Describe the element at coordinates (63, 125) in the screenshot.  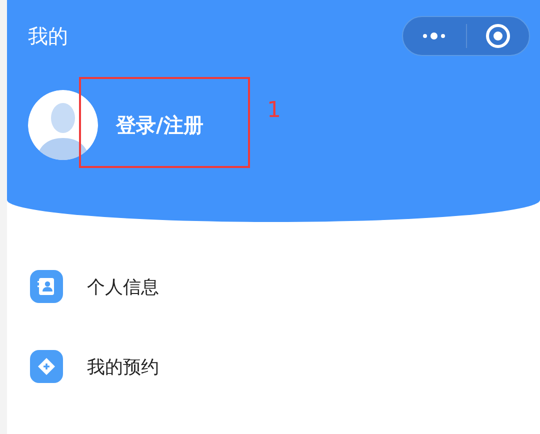
I see `avatar` at that location.